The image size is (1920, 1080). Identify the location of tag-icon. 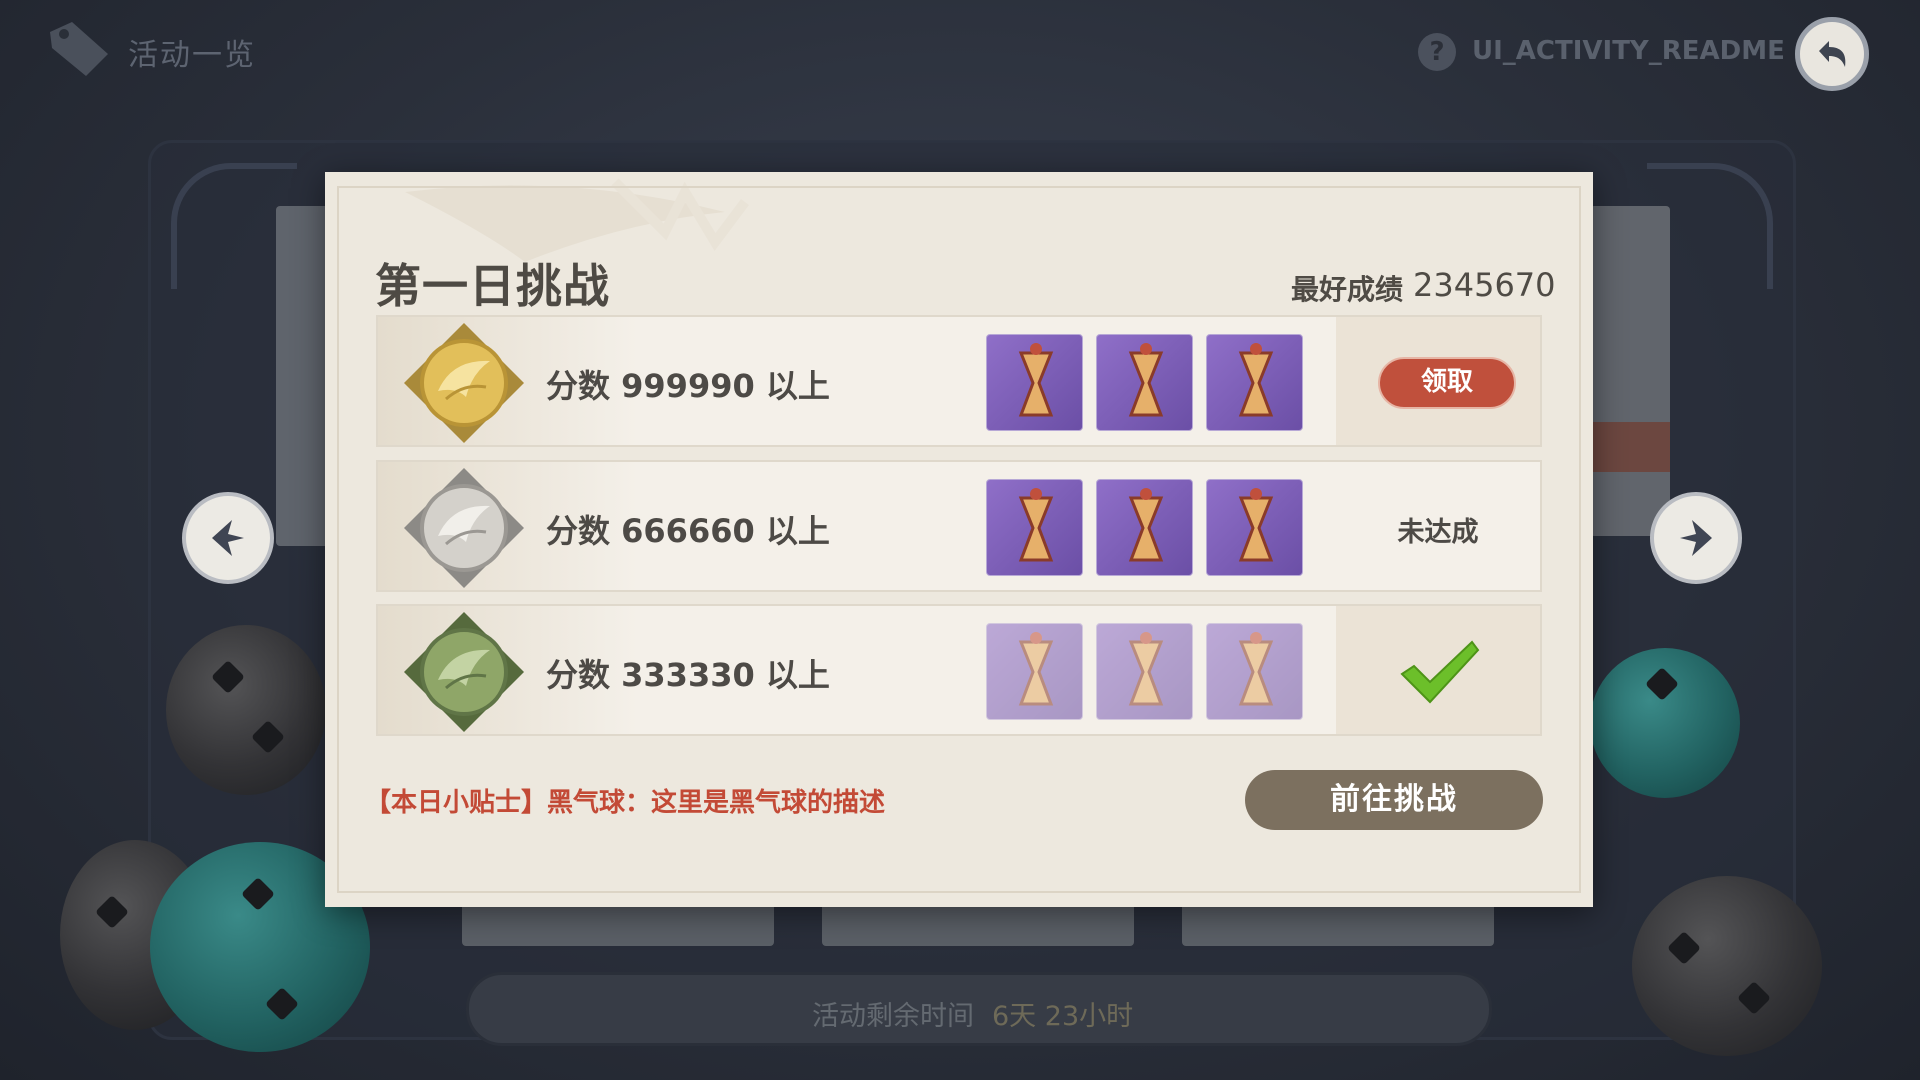
(79, 49).